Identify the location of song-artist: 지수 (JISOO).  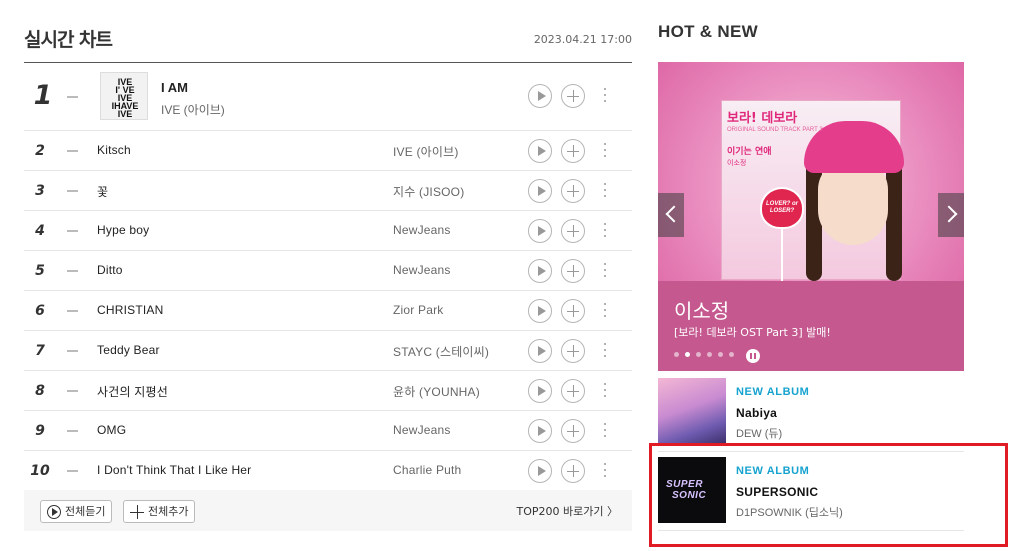
(428, 191).